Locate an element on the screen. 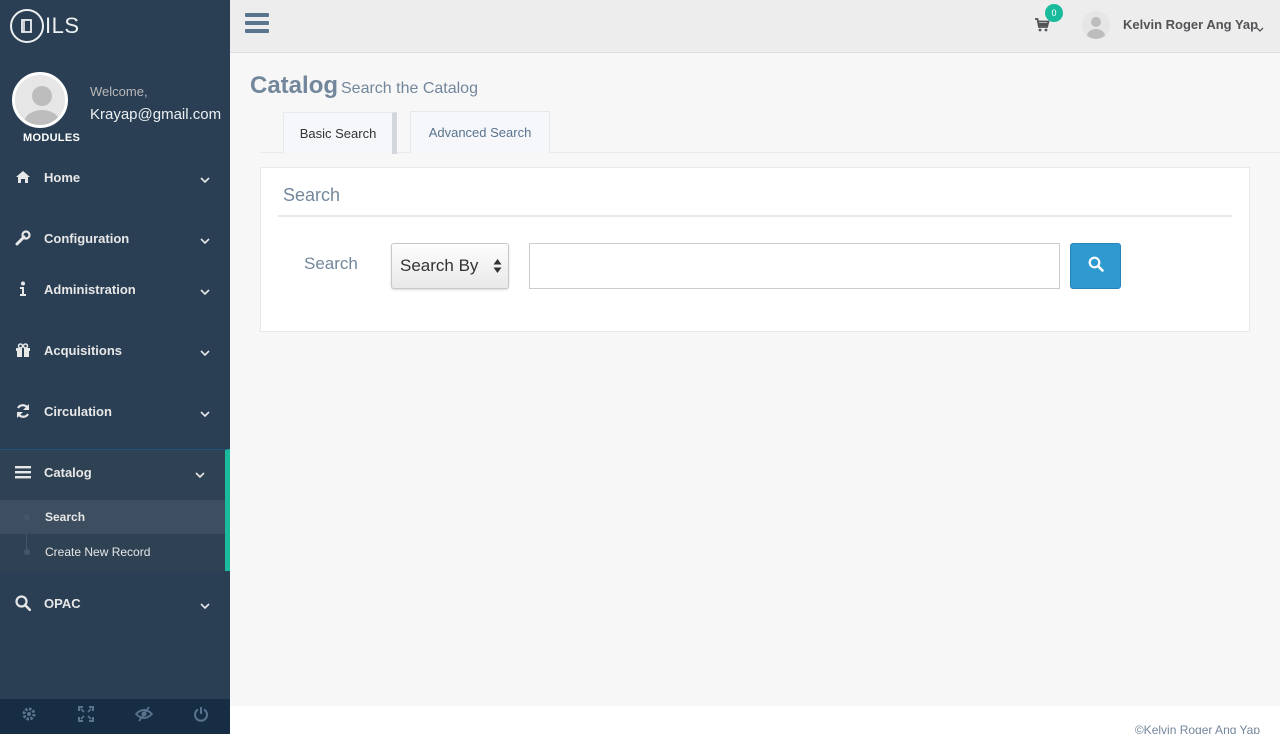 The image size is (1280, 734). sidebar-item-label: OPAC is located at coordinates (62, 603).